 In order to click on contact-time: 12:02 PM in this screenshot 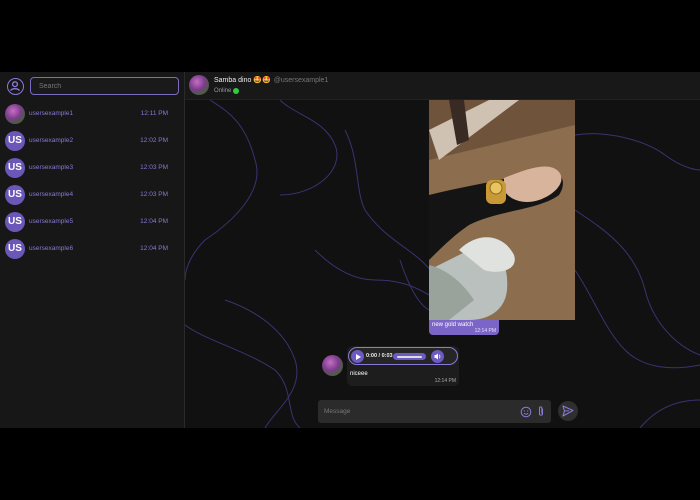, I will do `click(154, 140)`.